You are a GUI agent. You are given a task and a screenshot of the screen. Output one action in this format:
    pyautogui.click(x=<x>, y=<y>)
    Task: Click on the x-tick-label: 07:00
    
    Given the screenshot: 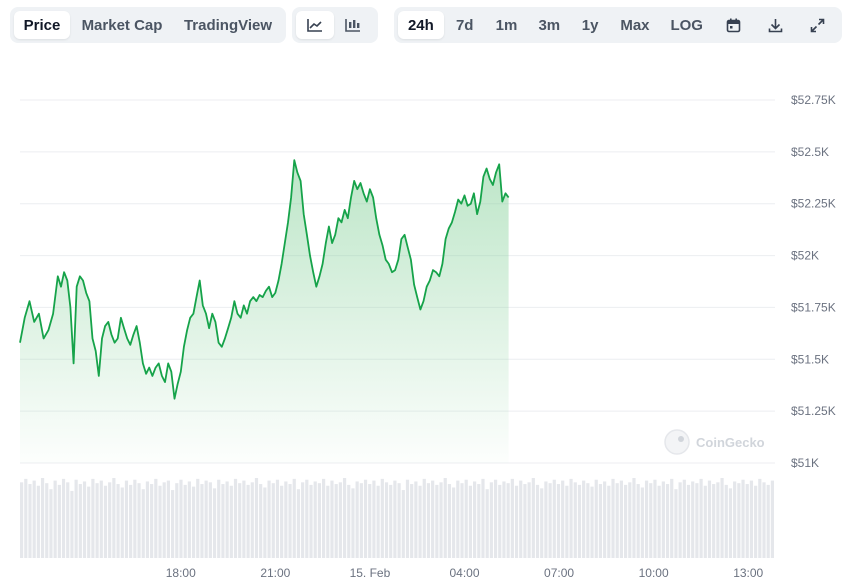 What is the action you would take?
    pyautogui.click(x=559, y=573)
    